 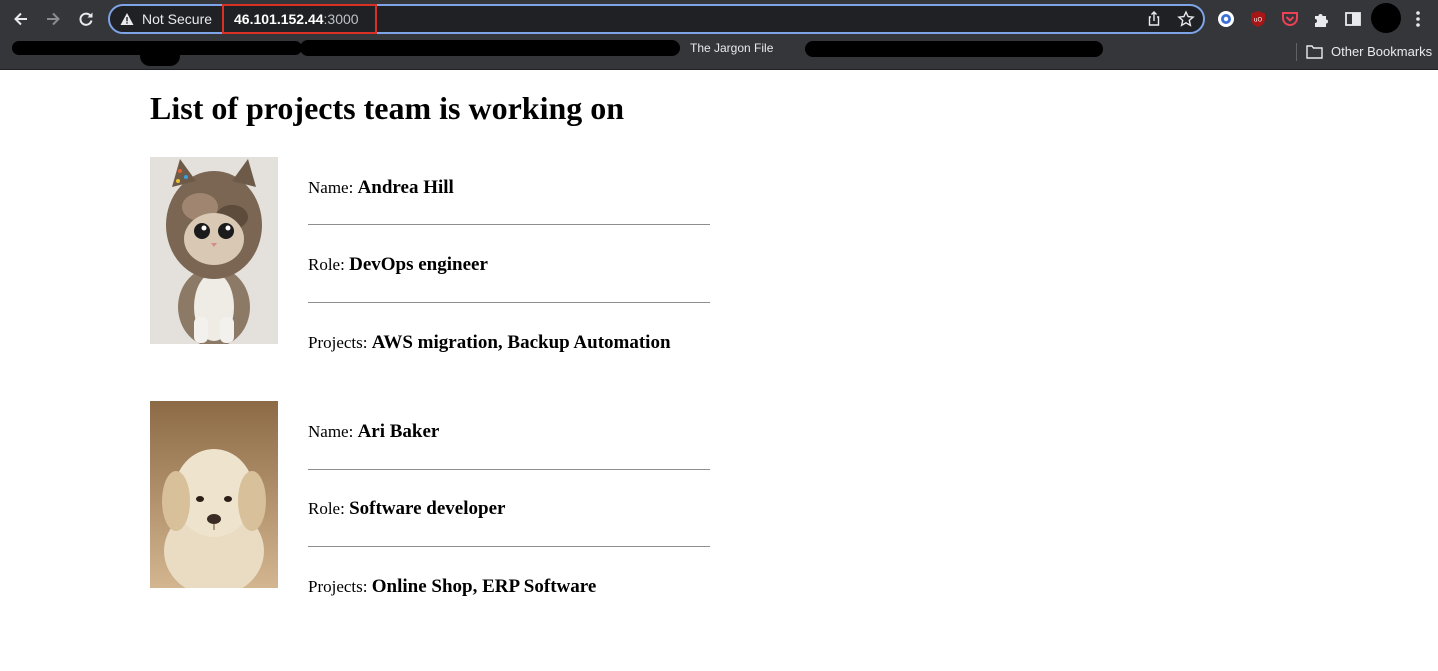 I want to click on menu-icon, so click(x=1418, y=19).